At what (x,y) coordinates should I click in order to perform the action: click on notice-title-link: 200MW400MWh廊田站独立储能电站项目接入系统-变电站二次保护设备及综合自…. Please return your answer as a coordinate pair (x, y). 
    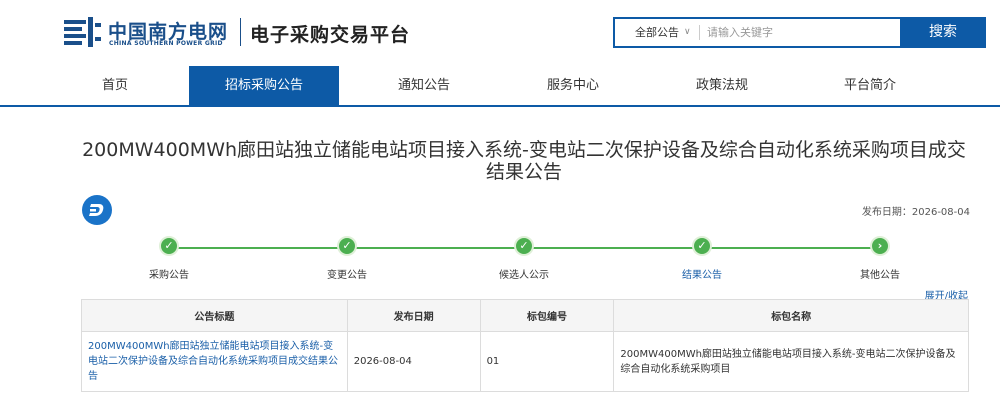
    Looking at the image, I should click on (214, 361).